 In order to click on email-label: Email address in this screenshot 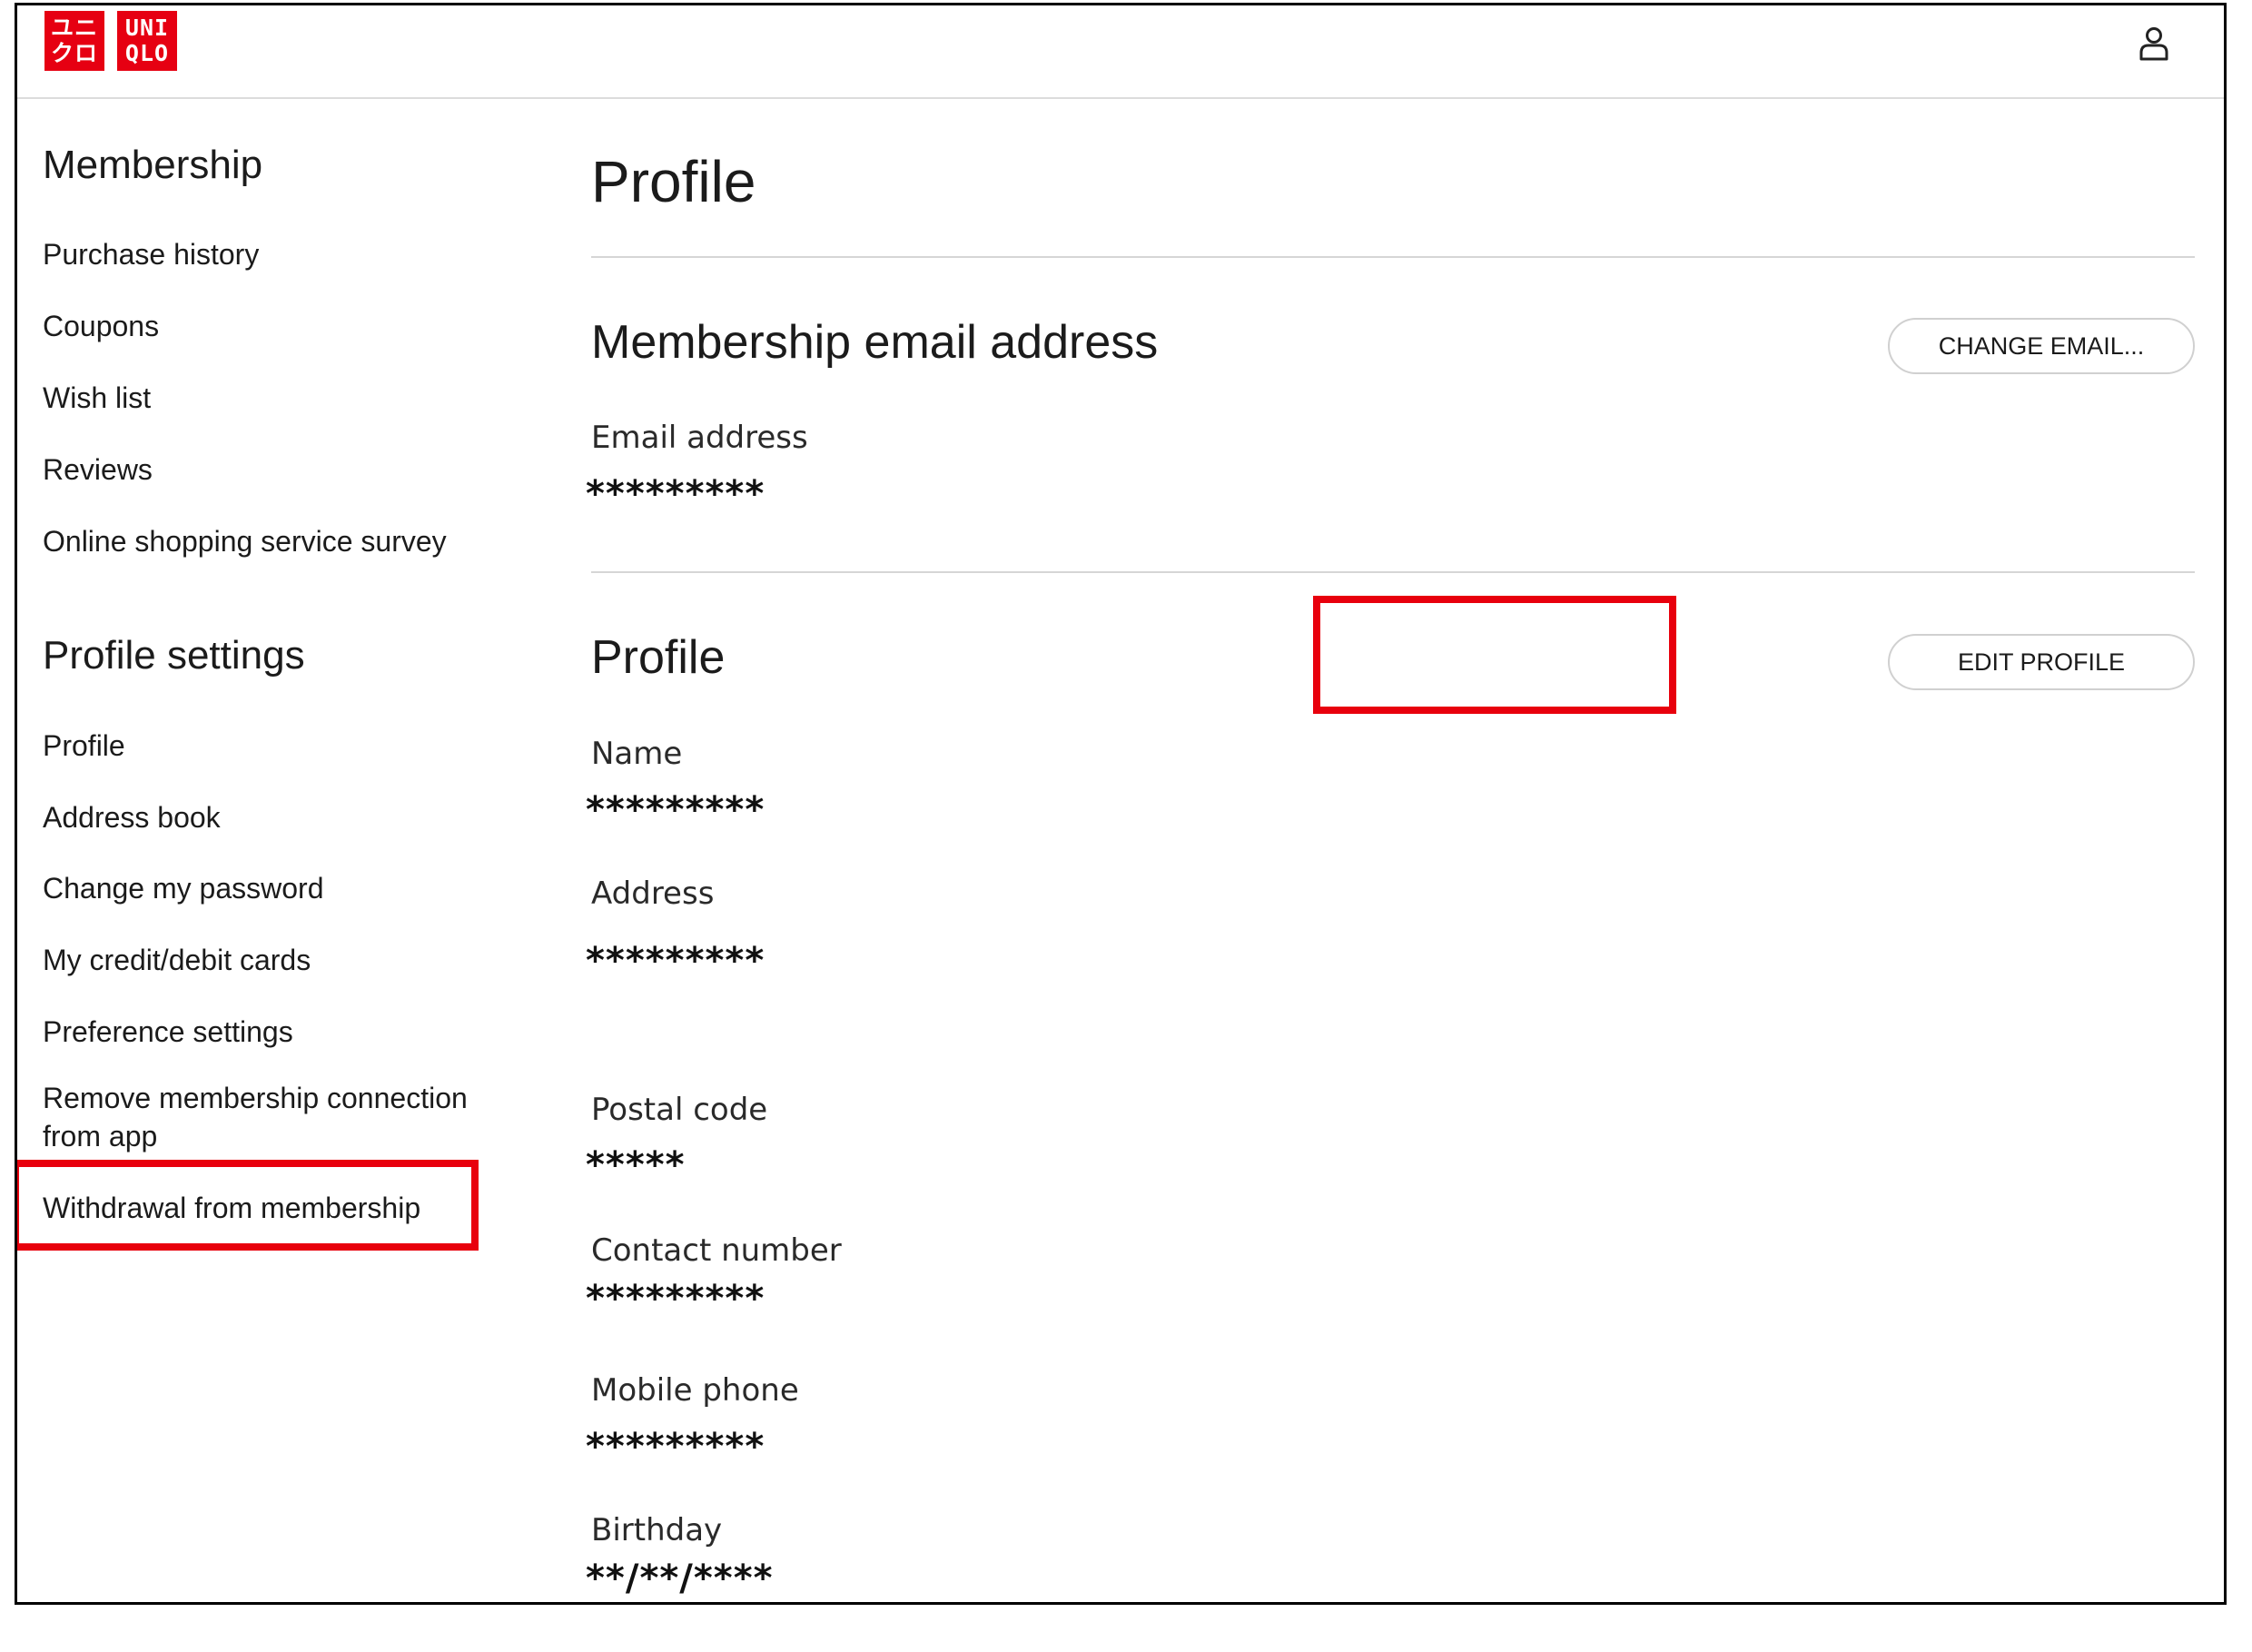, I will do `click(699, 438)`.